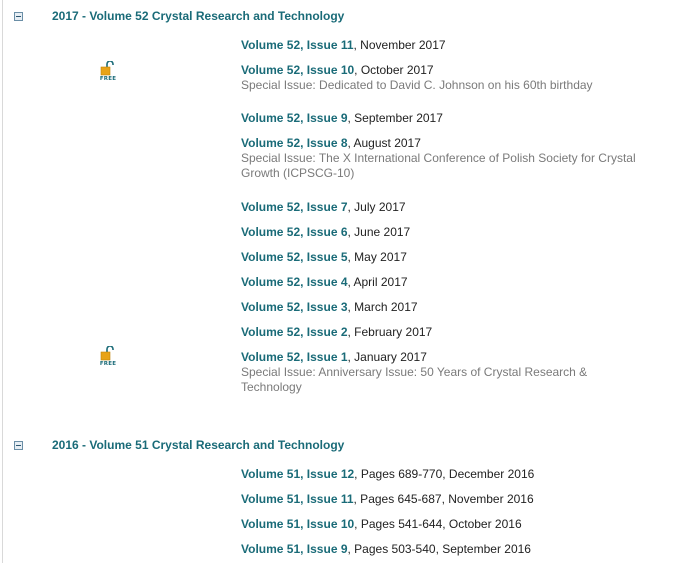  Describe the element at coordinates (2, 281) in the screenshot. I see `frame-border` at that location.